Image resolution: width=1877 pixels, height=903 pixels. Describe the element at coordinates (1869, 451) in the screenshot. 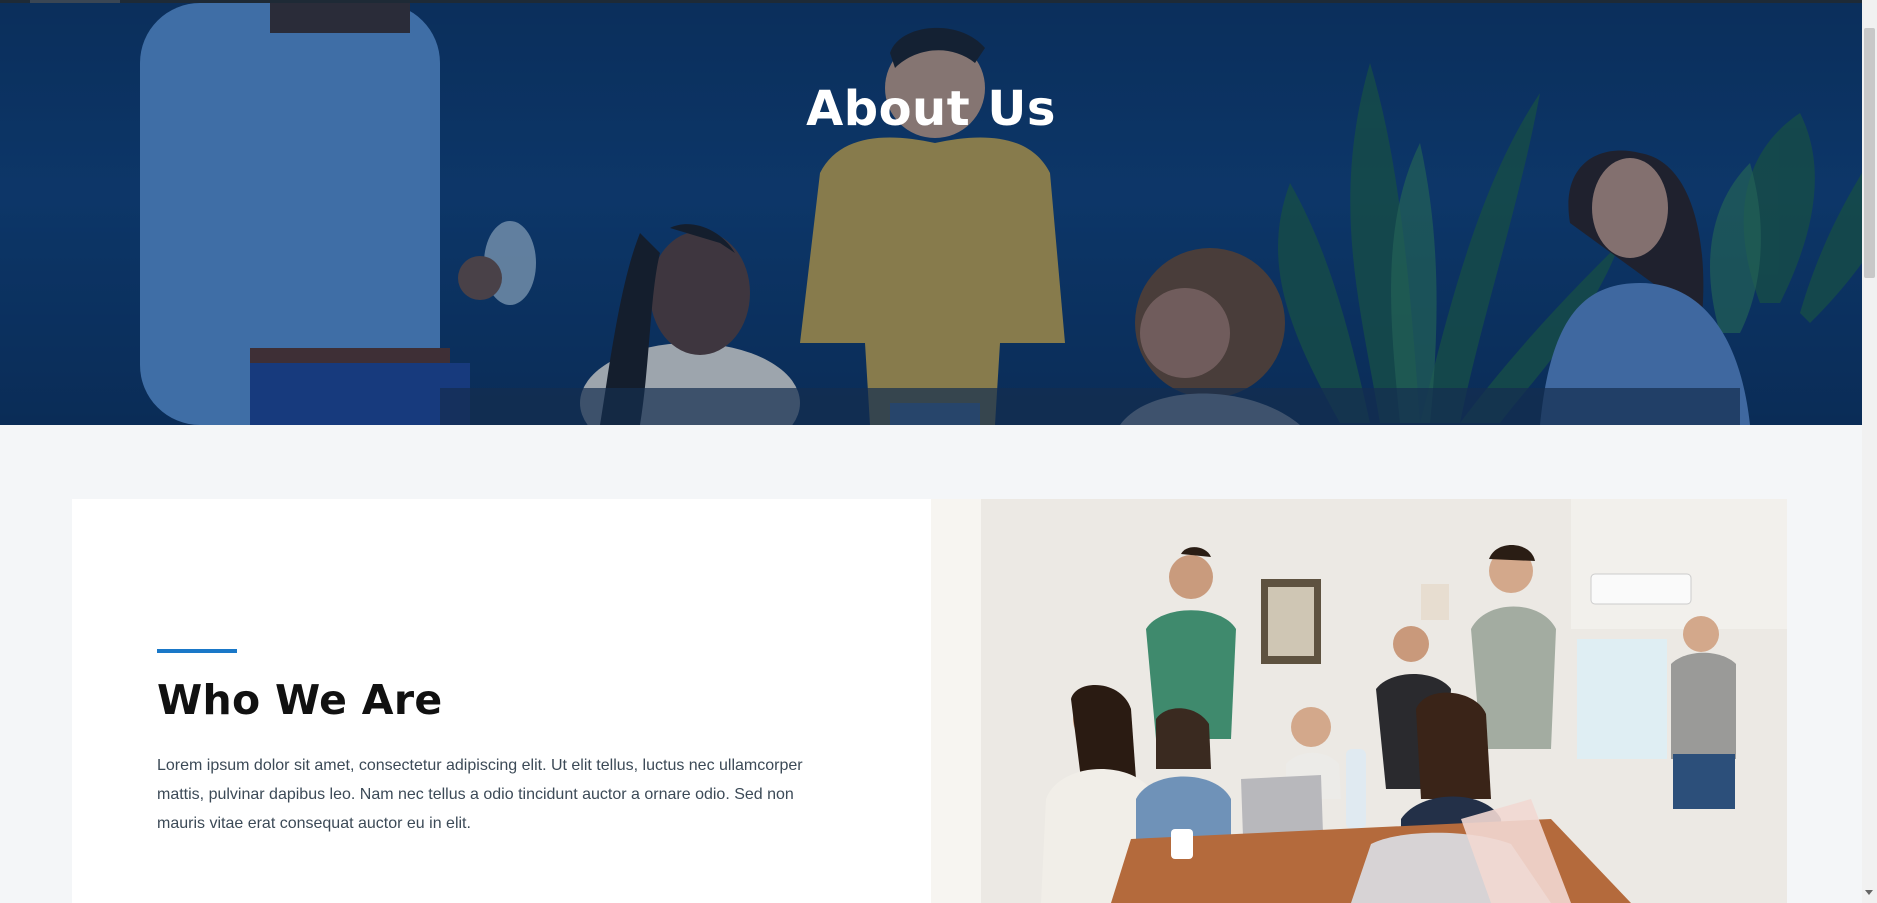

I see `page-scrollbar` at that location.